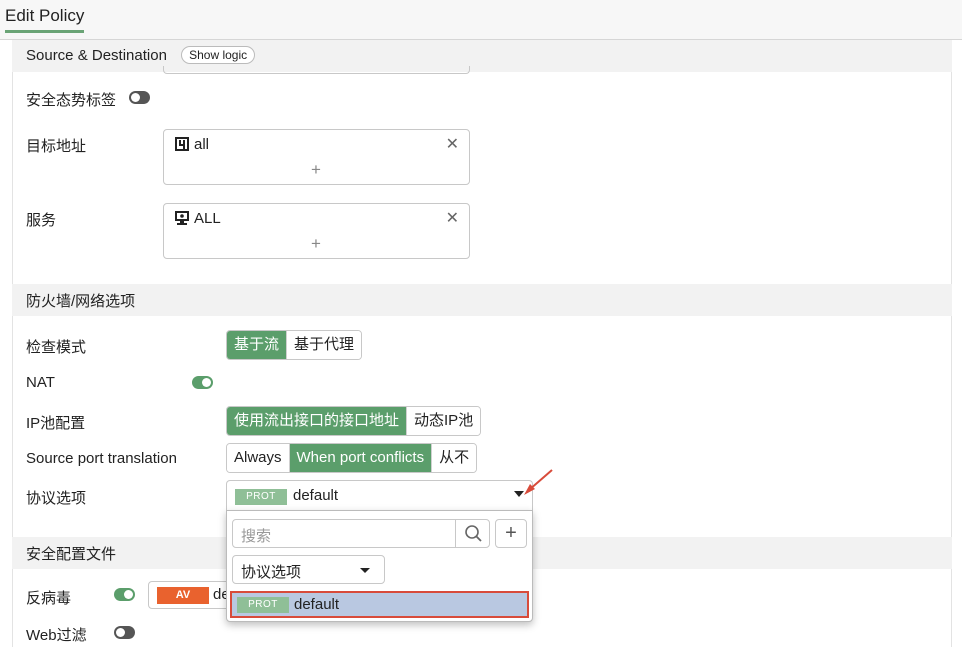 This screenshot has width=962, height=647. I want to click on inspection-proxy-option: 基于代理, so click(324, 345).